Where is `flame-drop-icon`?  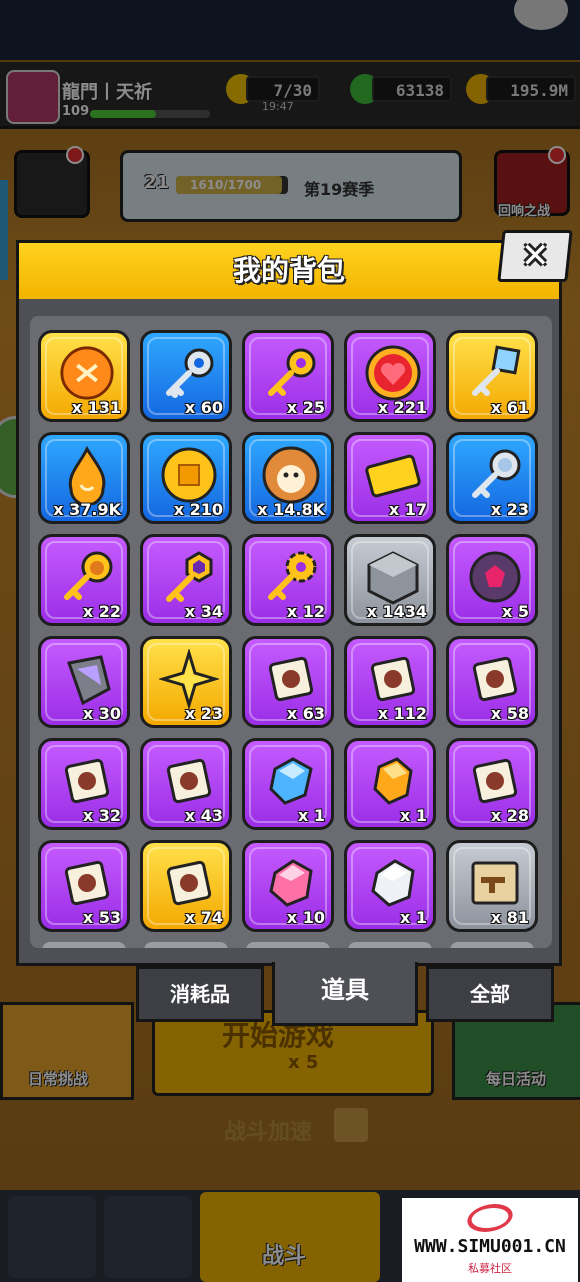 flame-drop-icon is located at coordinates (87, 475).